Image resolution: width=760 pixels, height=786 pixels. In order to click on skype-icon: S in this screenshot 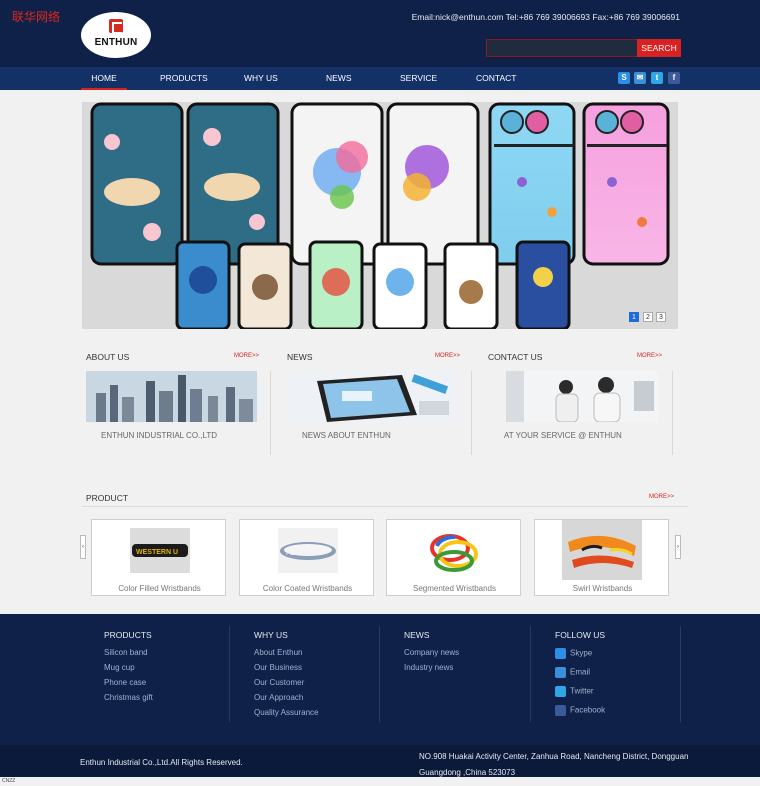, I will do `click(624, 78)`.